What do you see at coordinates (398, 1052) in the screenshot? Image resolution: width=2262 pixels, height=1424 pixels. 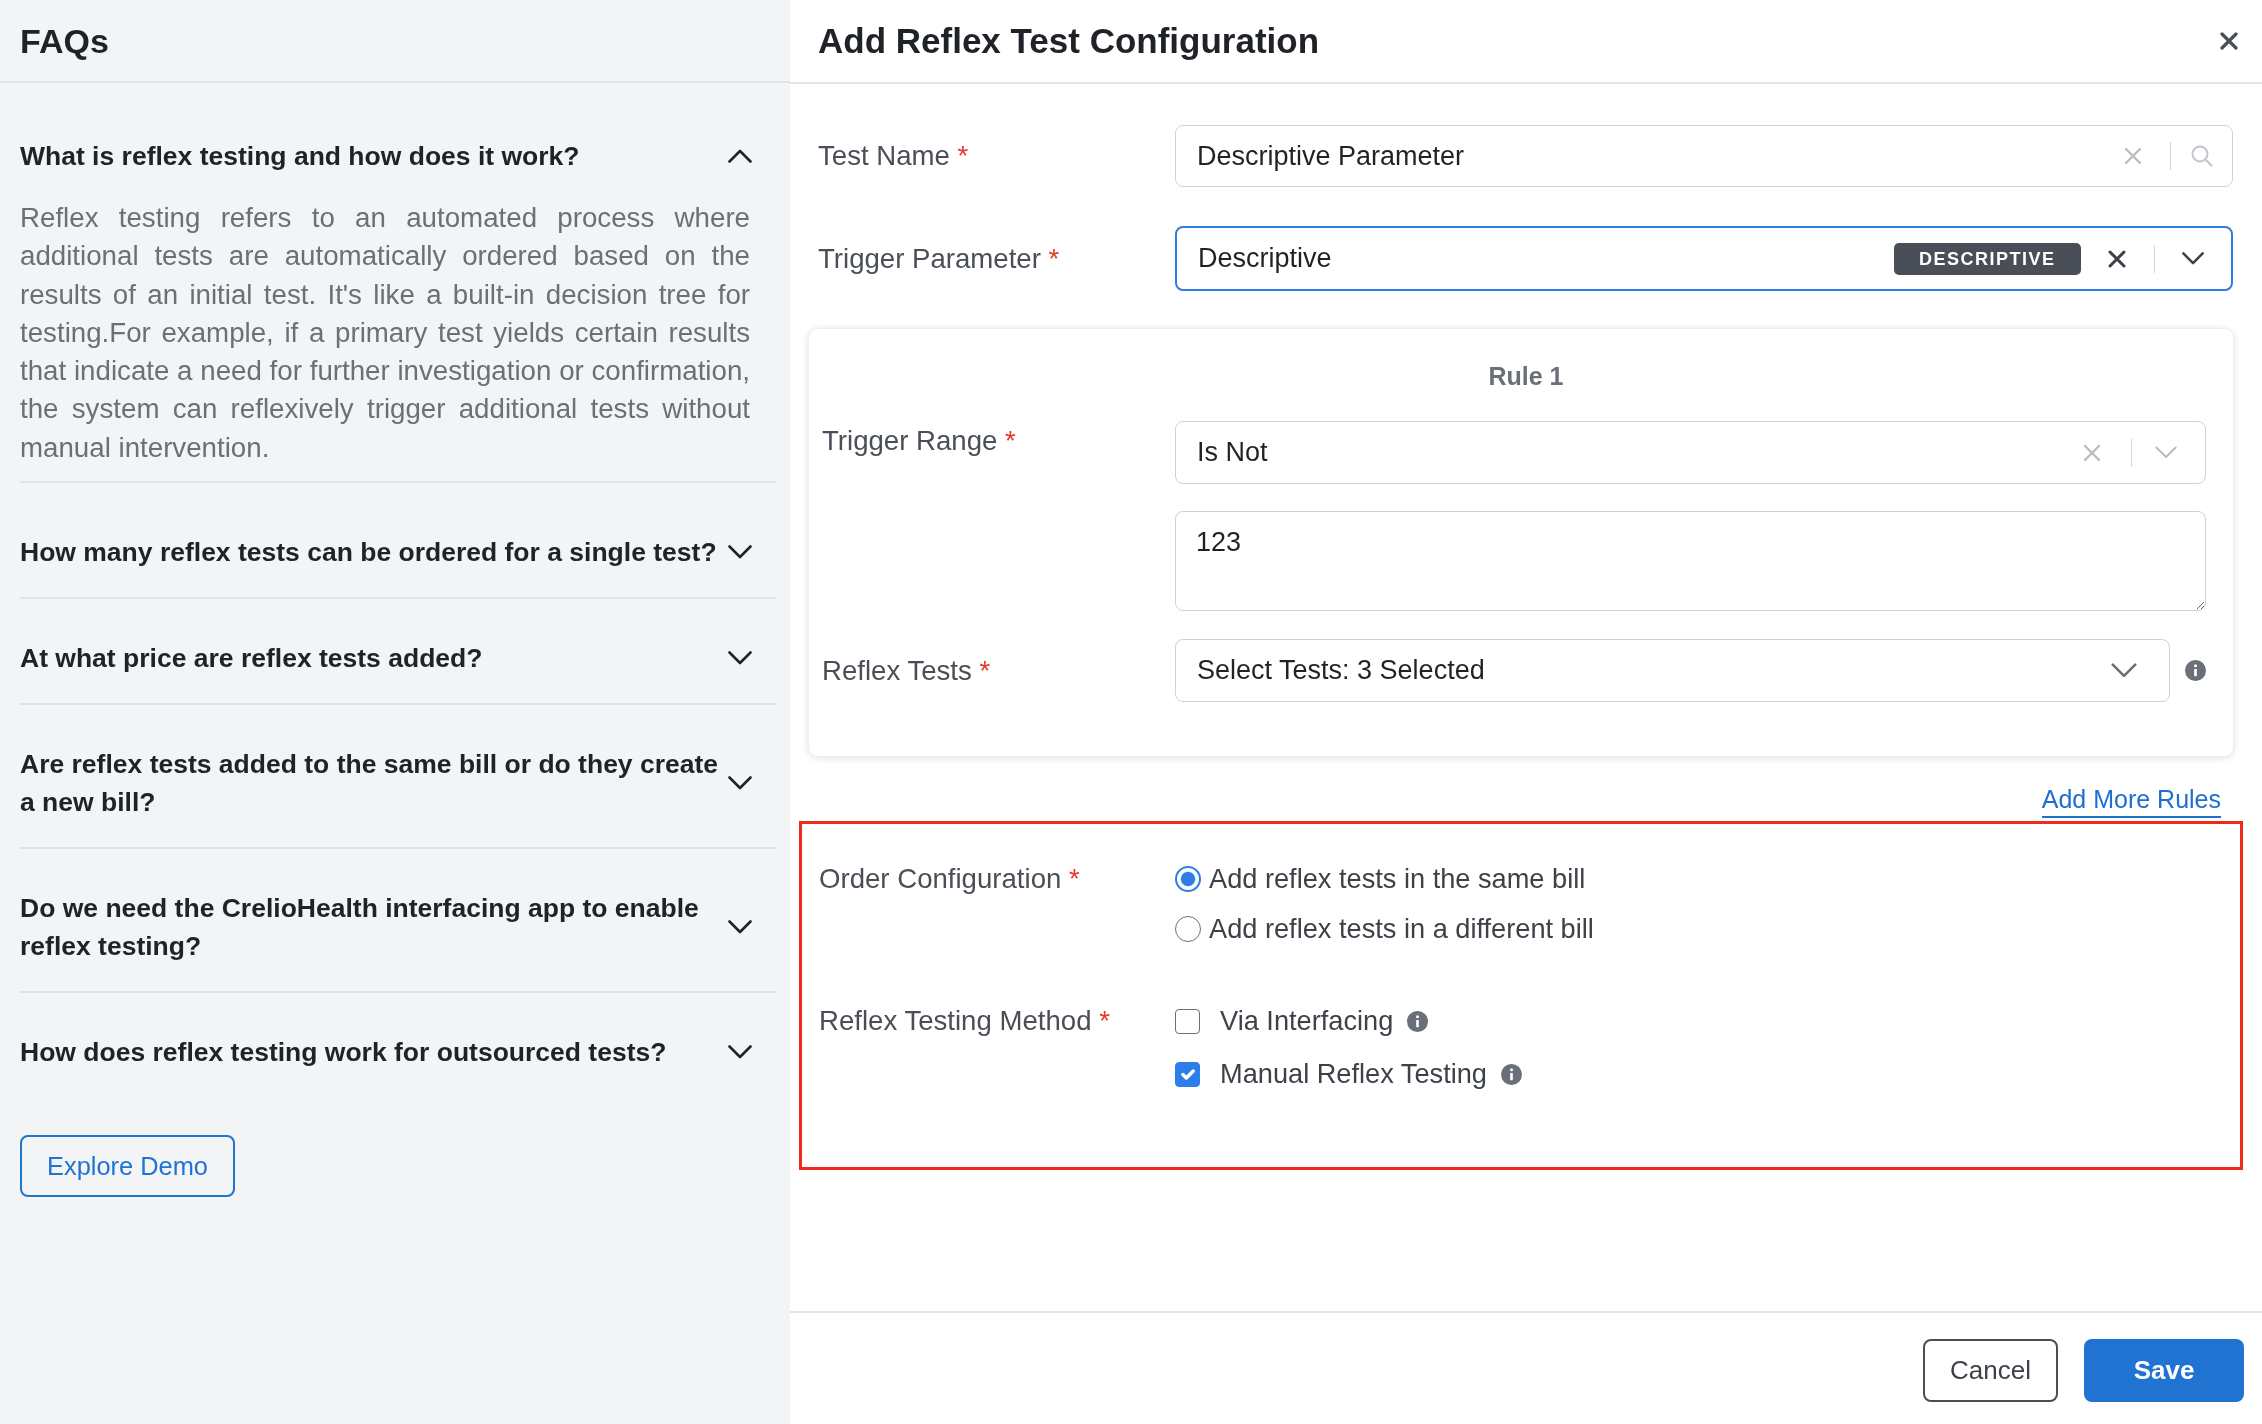 I see `faq-question: How does reflex testing work for outsourced tests?` at bounding box center [398, 1052].